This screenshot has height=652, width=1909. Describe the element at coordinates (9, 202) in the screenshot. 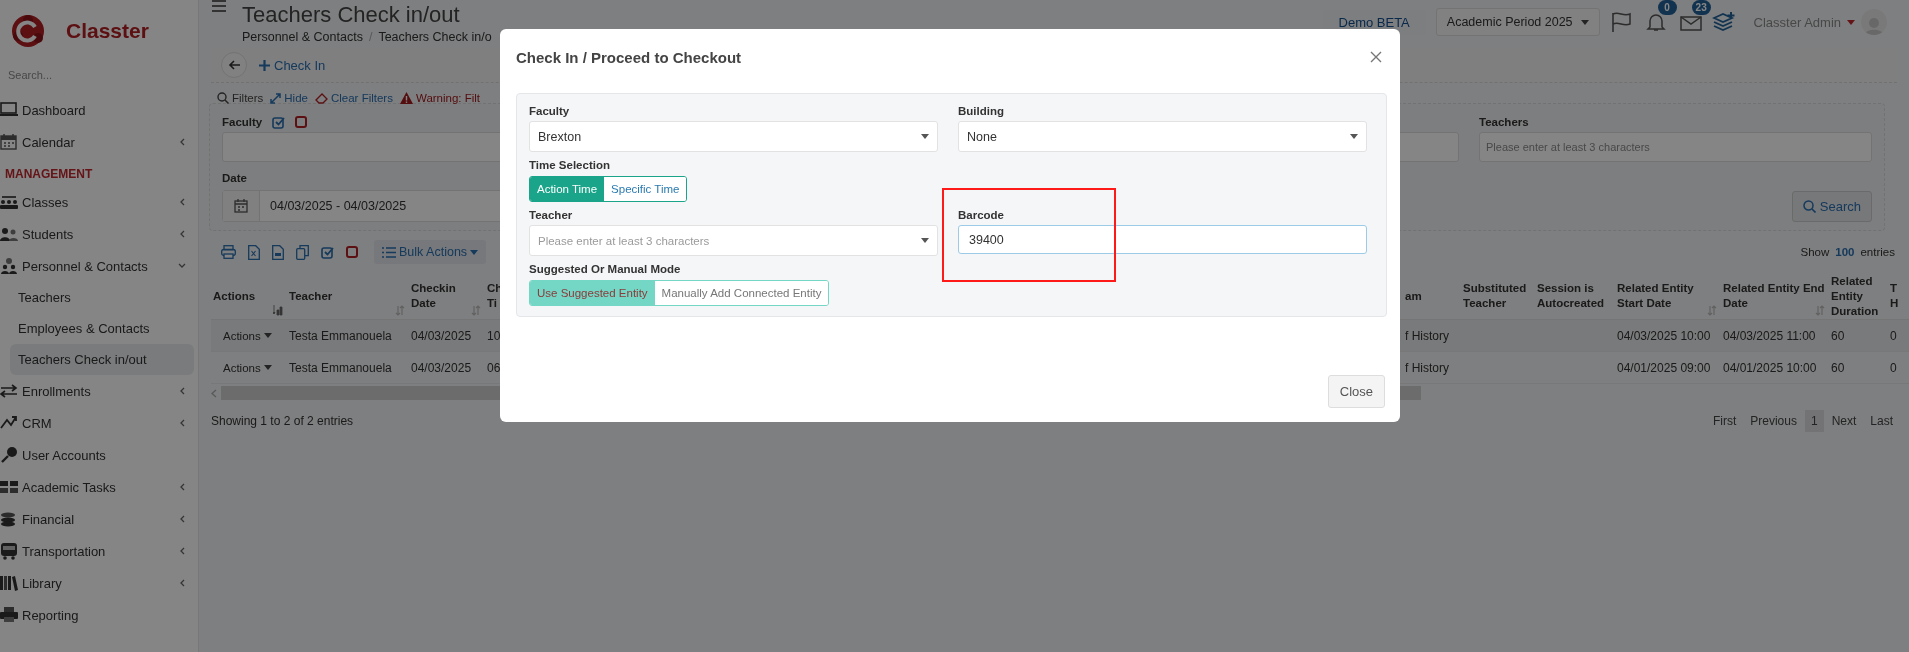

I see `group-icon` at that location.